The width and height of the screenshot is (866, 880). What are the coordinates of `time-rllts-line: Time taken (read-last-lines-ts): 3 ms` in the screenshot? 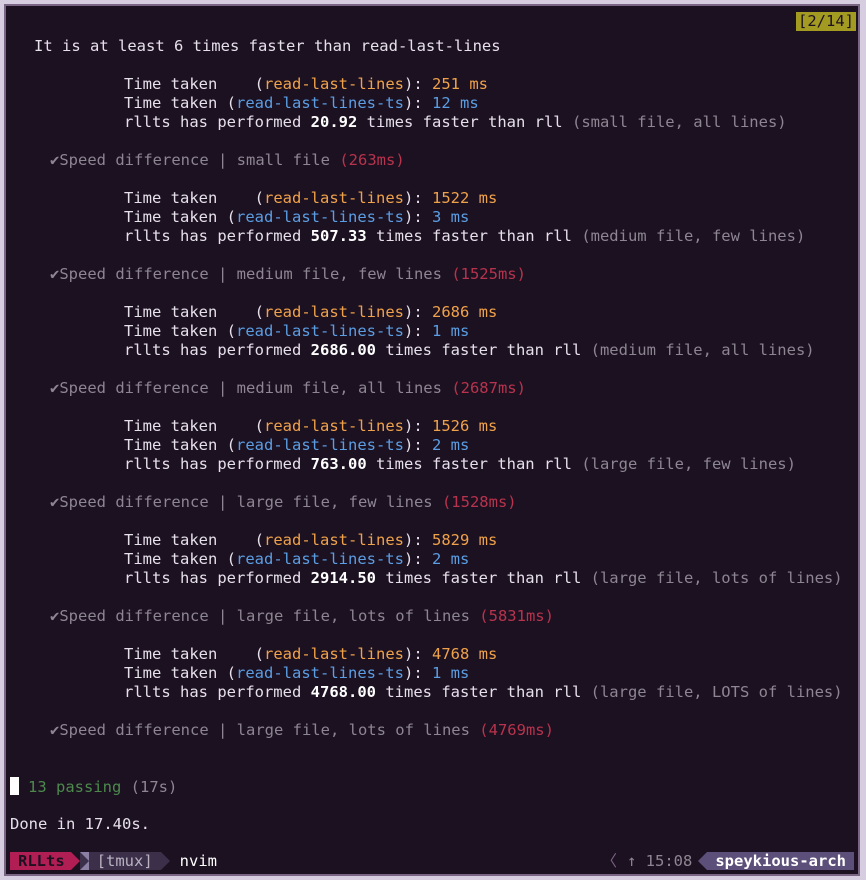 It's located at (297, 217).